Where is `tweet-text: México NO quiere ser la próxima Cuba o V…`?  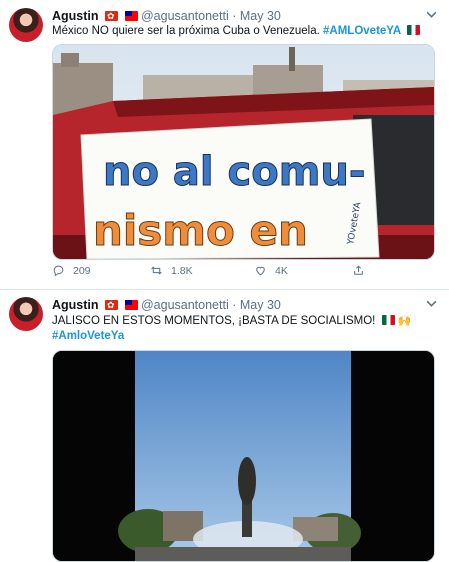 tweet-text: México NO quiere ser la próxima Cuba o V… is located at coordinates (244, 31).